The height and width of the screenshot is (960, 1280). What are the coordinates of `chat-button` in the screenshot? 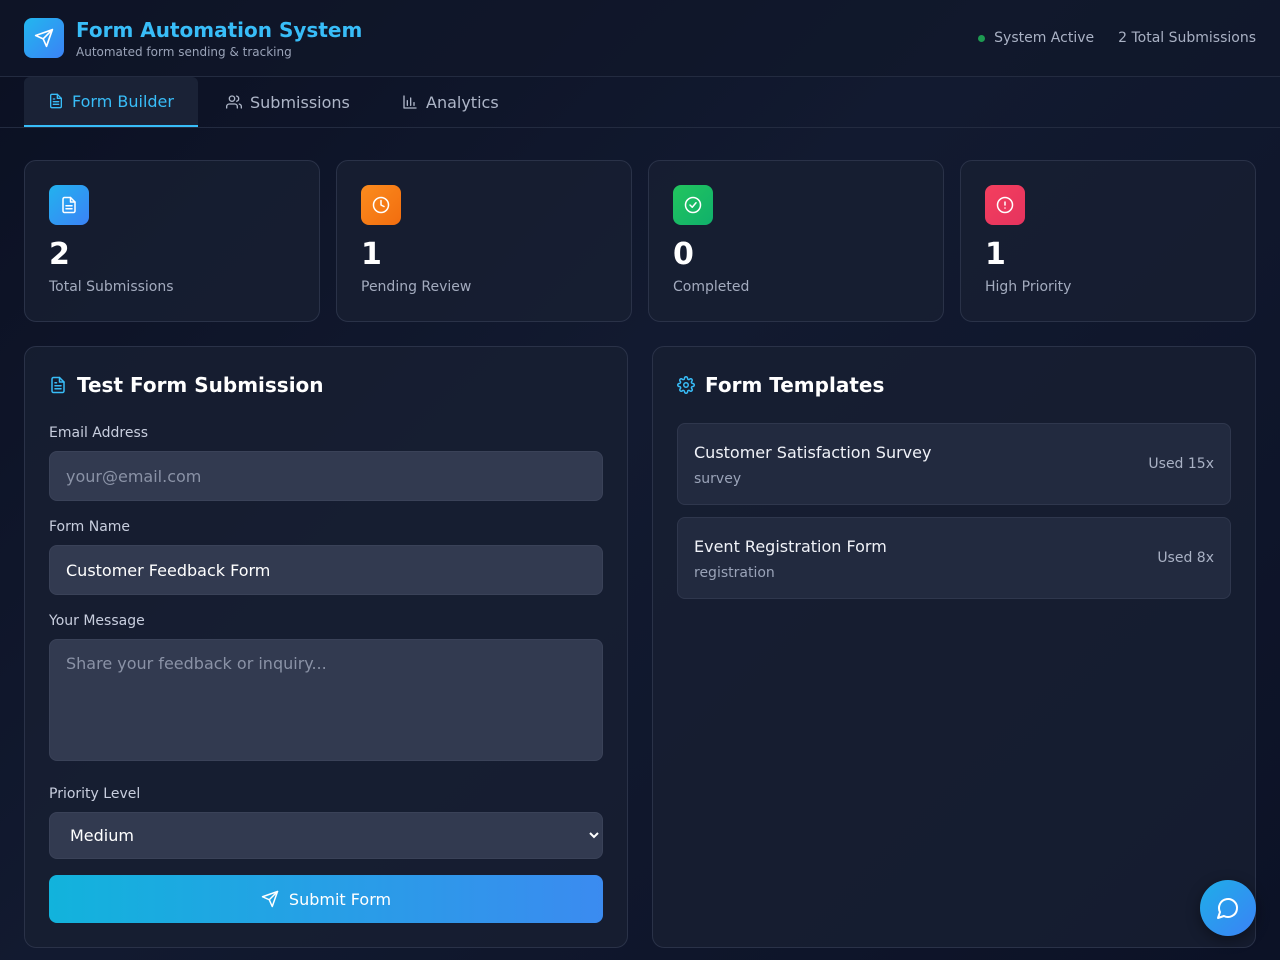 It's located at (1228, 908).